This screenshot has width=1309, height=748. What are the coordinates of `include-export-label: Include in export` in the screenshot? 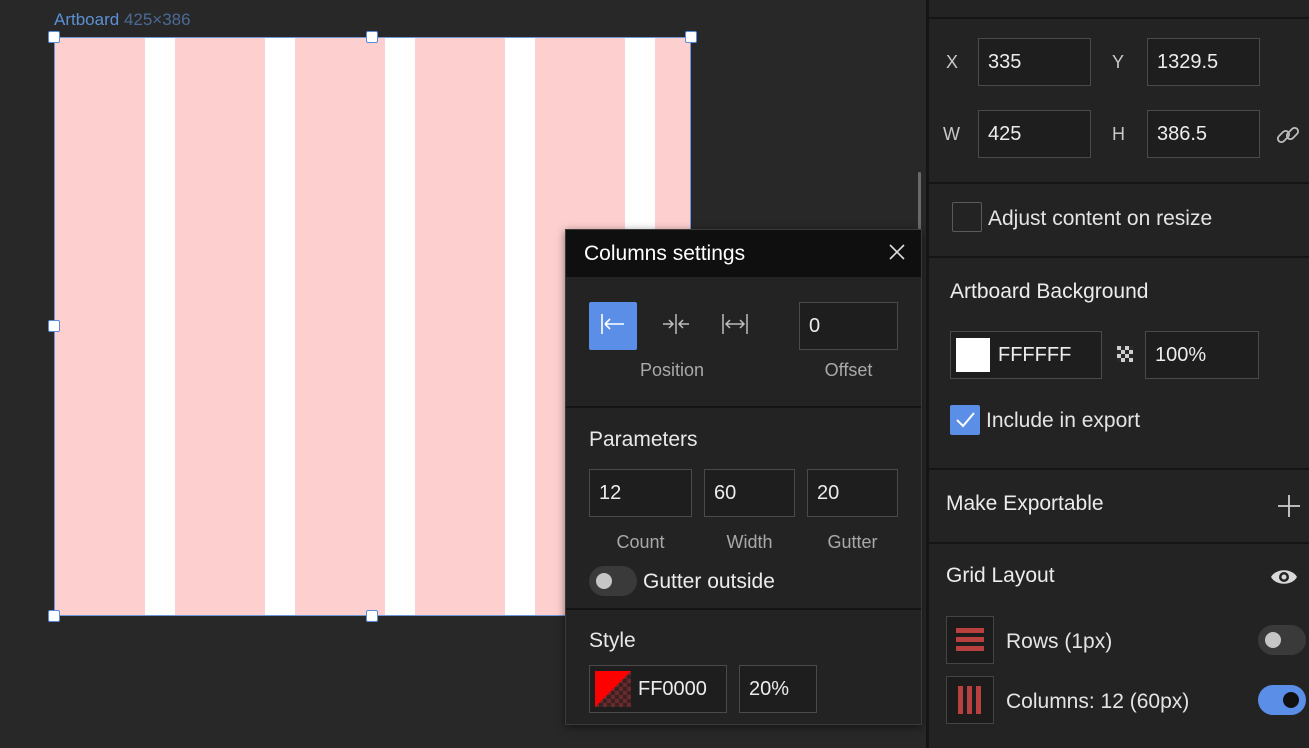 It's located at (1063, 420).